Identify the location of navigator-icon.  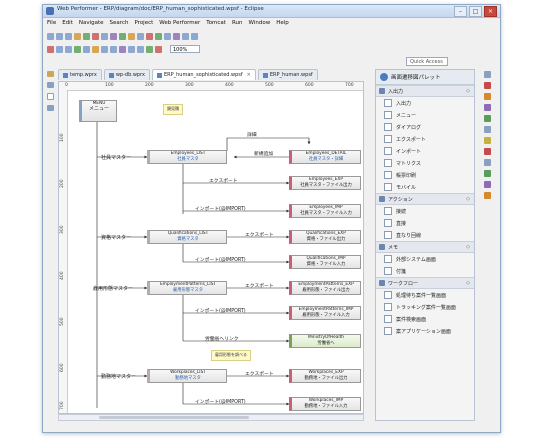
(50, 85).